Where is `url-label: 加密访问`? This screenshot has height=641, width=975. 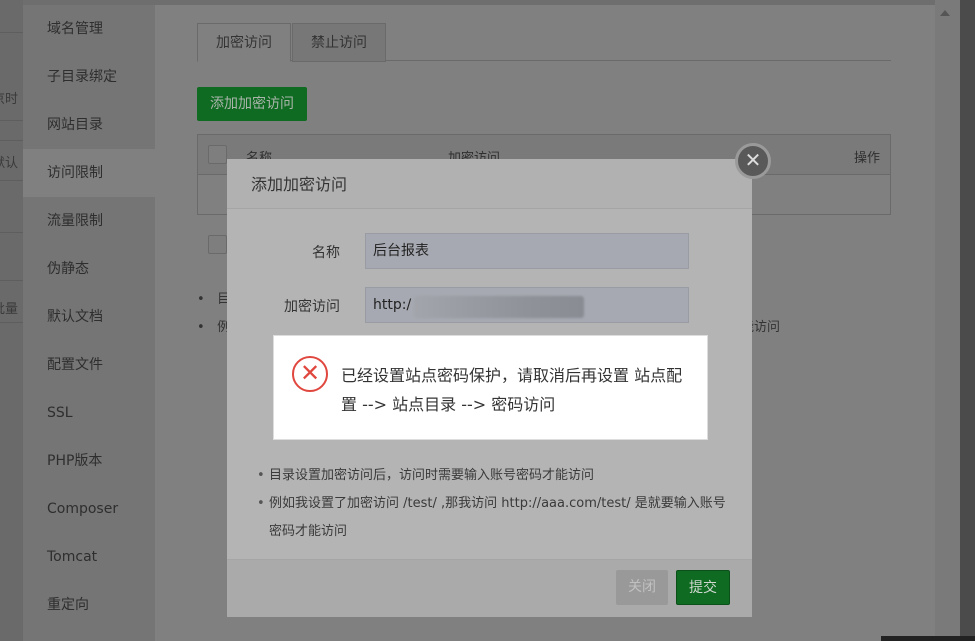
url-label: 加密访问 is located at coordinates (312, 307).